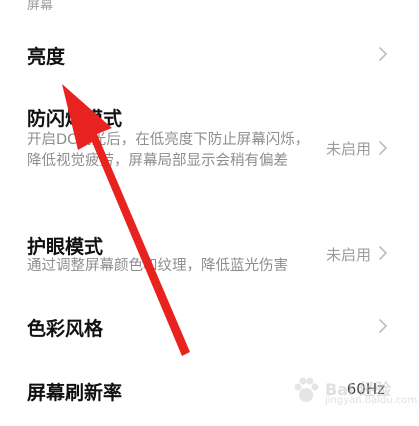  I want to click on row-title: 护眼模式, so click(65, 247).